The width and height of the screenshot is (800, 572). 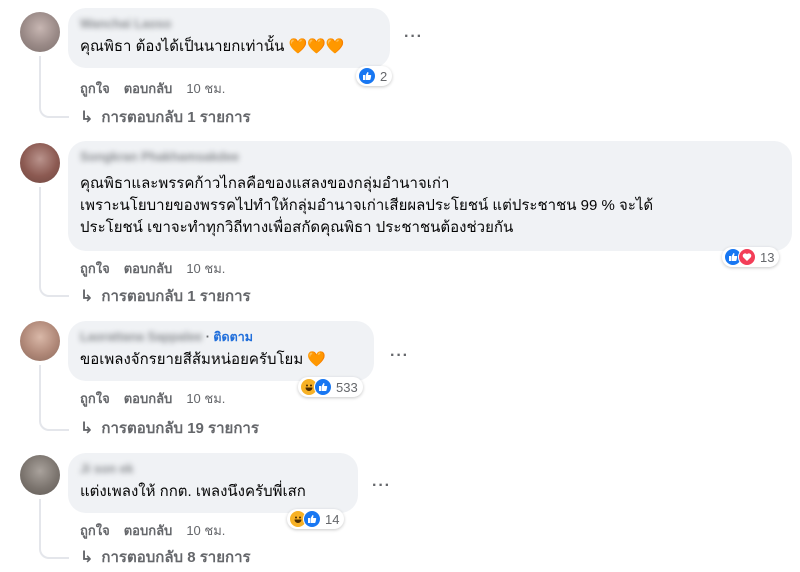 What do you see at coordinates (176, 557) in the screenshot?
I see `replies-count-label: การตอบกลับ 8 รายการ` at bounding box center [176, 557].